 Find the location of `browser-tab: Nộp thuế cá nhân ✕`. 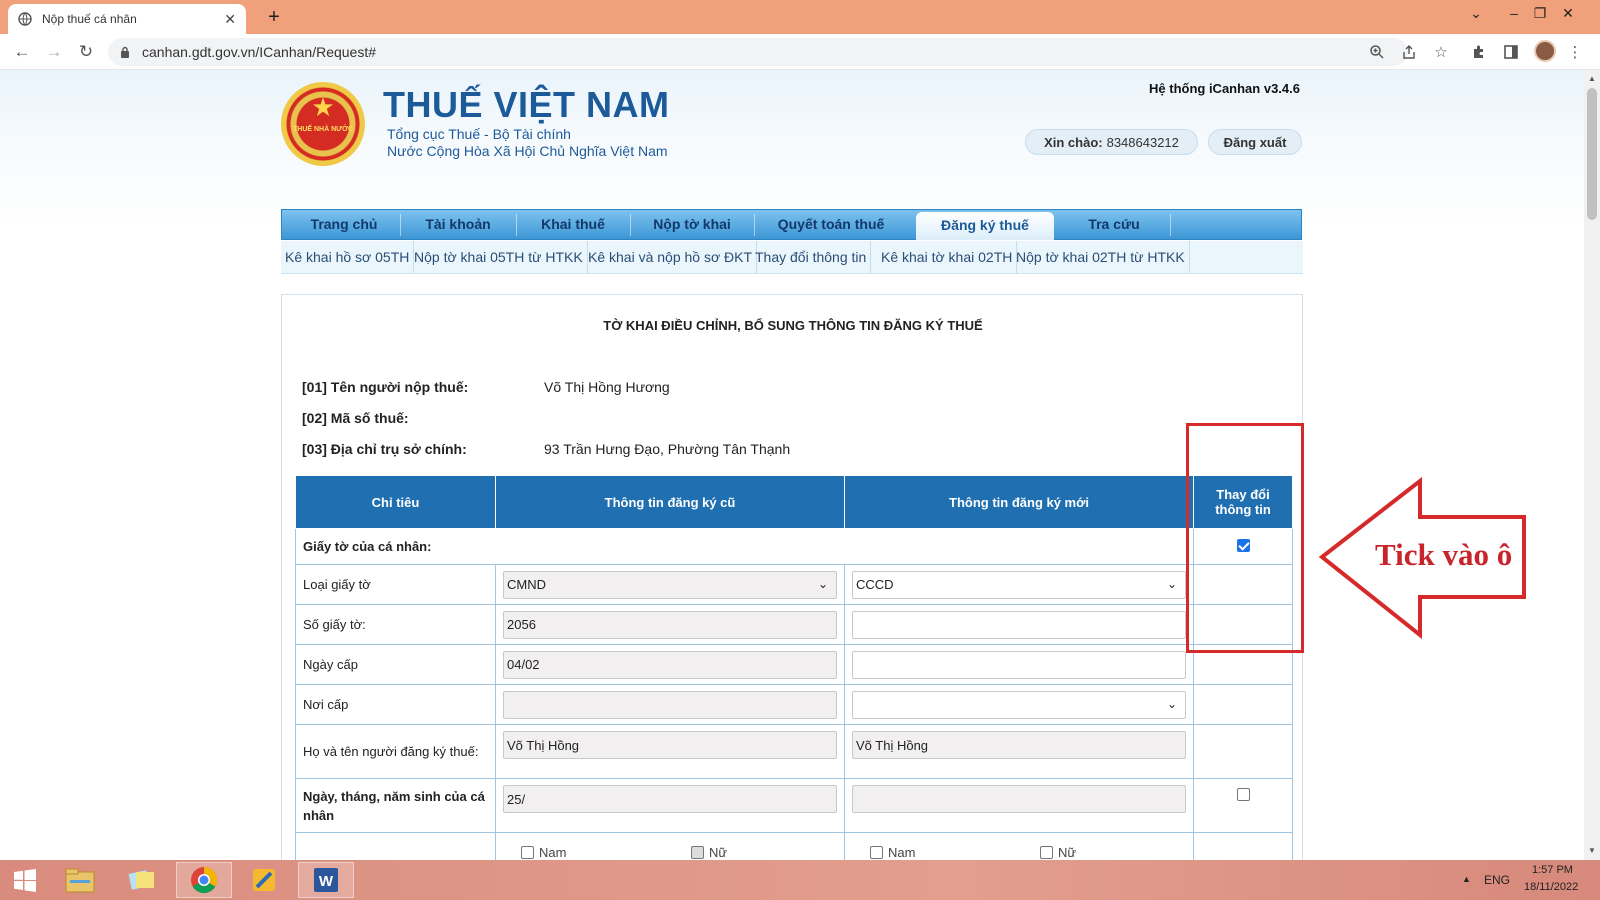

browser-tab: Nộp thuế cá nhân ✕ is located at coordinates (127, 19).